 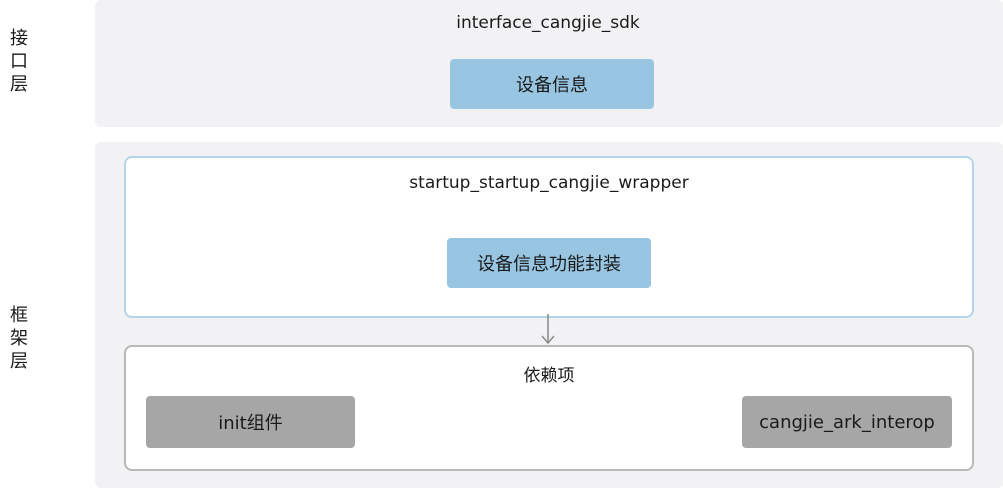 I want to click on interface-layer-label-char: 口, so click(x=19, y=61).